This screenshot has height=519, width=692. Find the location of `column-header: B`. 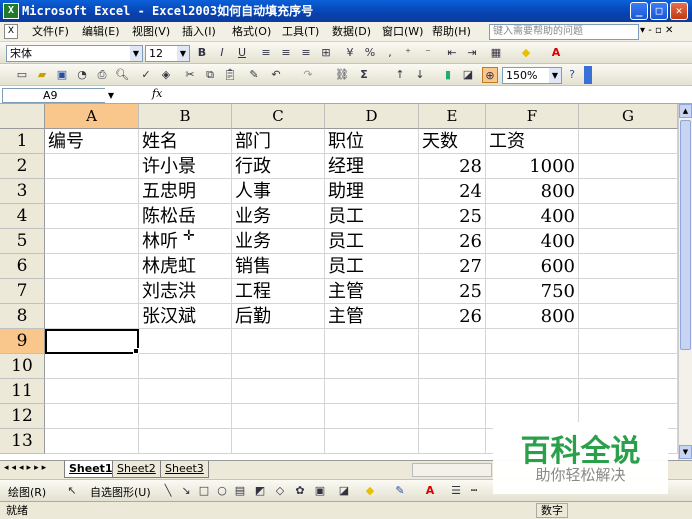

column-header: B is located at coordinates (185, 116).